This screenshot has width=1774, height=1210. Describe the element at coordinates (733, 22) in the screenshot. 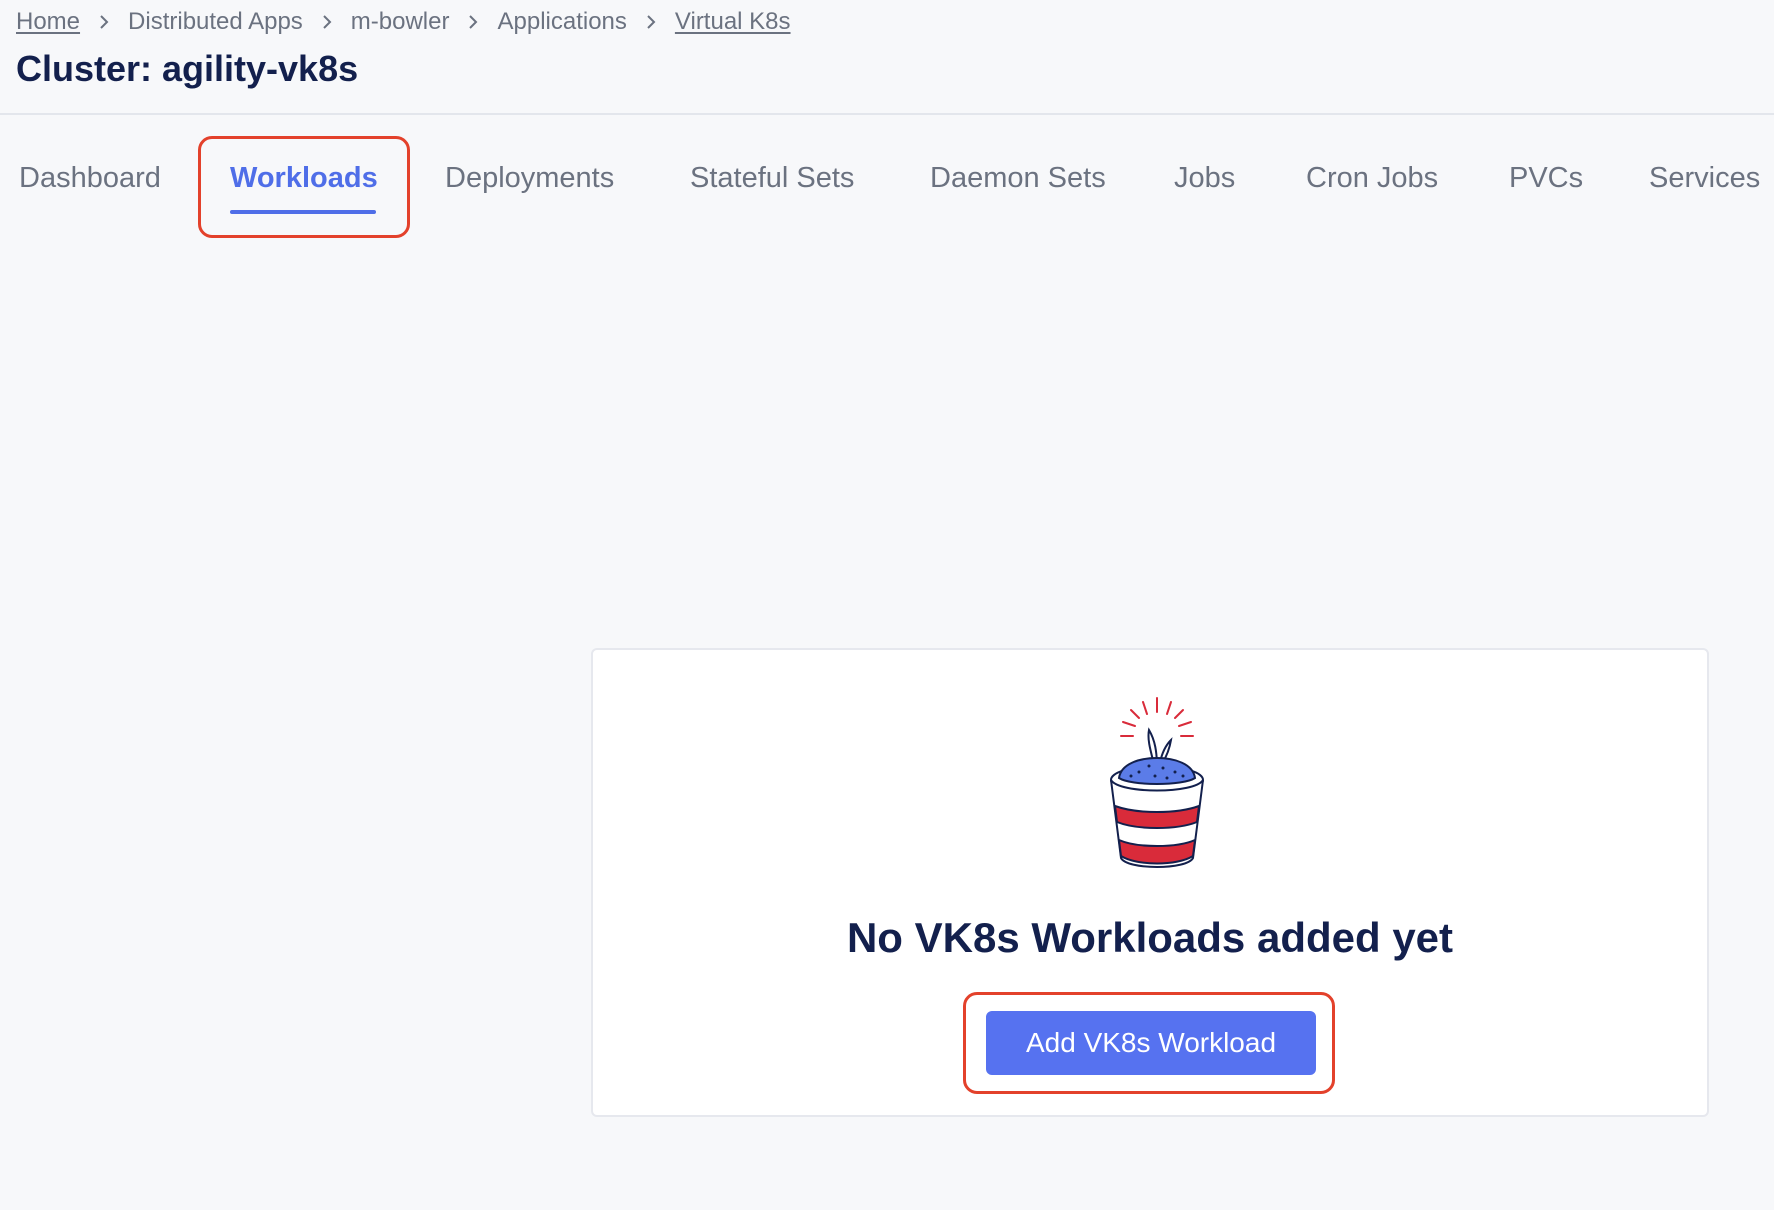

I see `breadcrumb-virtual-k8s: Virtual K8s` at that location.